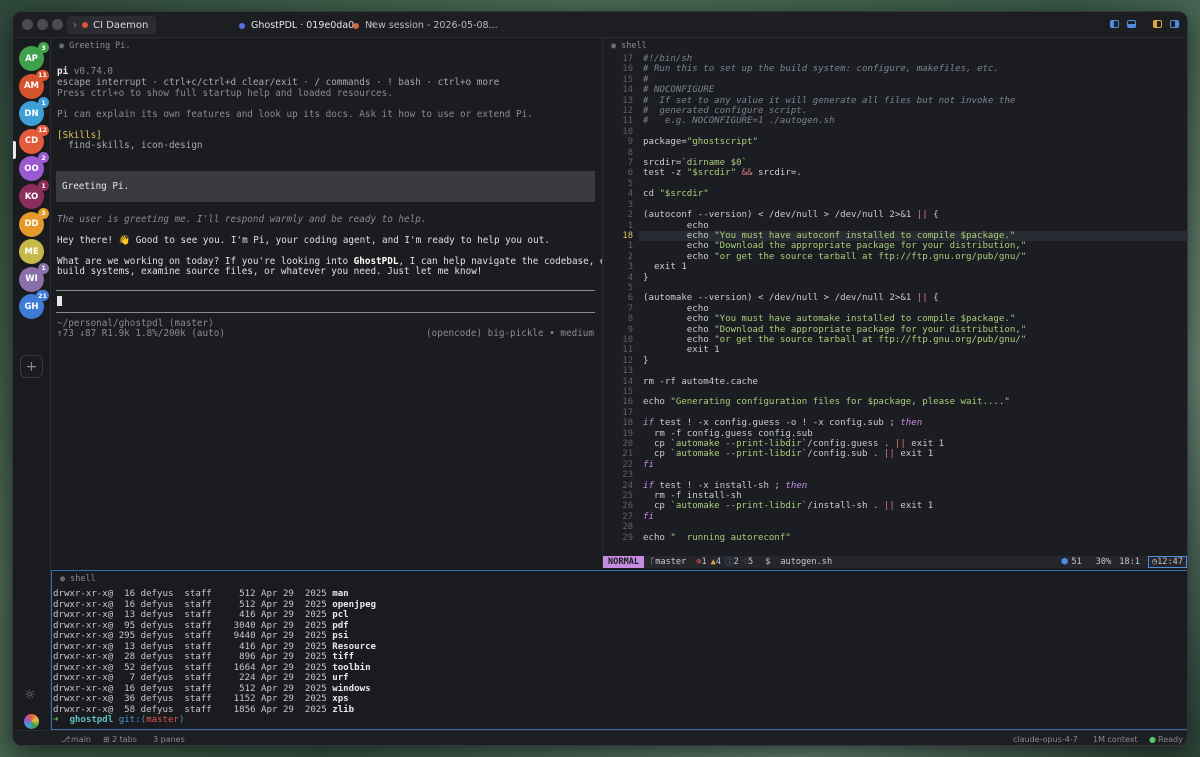  What do you see at coordinates (340, 594) in the screenshot?
I see `directory-name: man` at bounding box center [340, 594].